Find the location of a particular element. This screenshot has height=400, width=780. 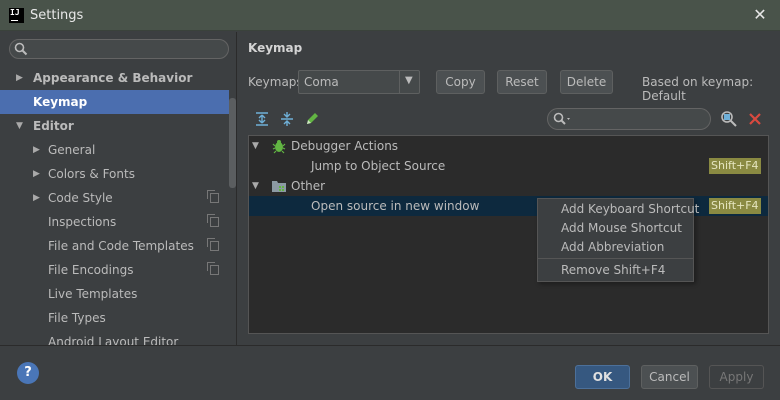

tree-row-label: Debugger Actions is located at coordinates (345, 146).